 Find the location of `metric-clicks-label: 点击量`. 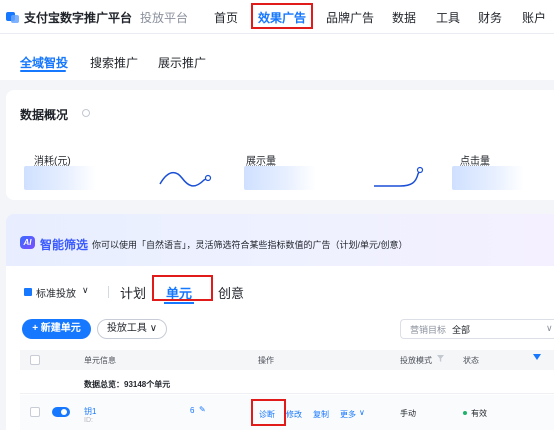

metric-clicks-label: 点击量 is located at coordinates (475, 159).